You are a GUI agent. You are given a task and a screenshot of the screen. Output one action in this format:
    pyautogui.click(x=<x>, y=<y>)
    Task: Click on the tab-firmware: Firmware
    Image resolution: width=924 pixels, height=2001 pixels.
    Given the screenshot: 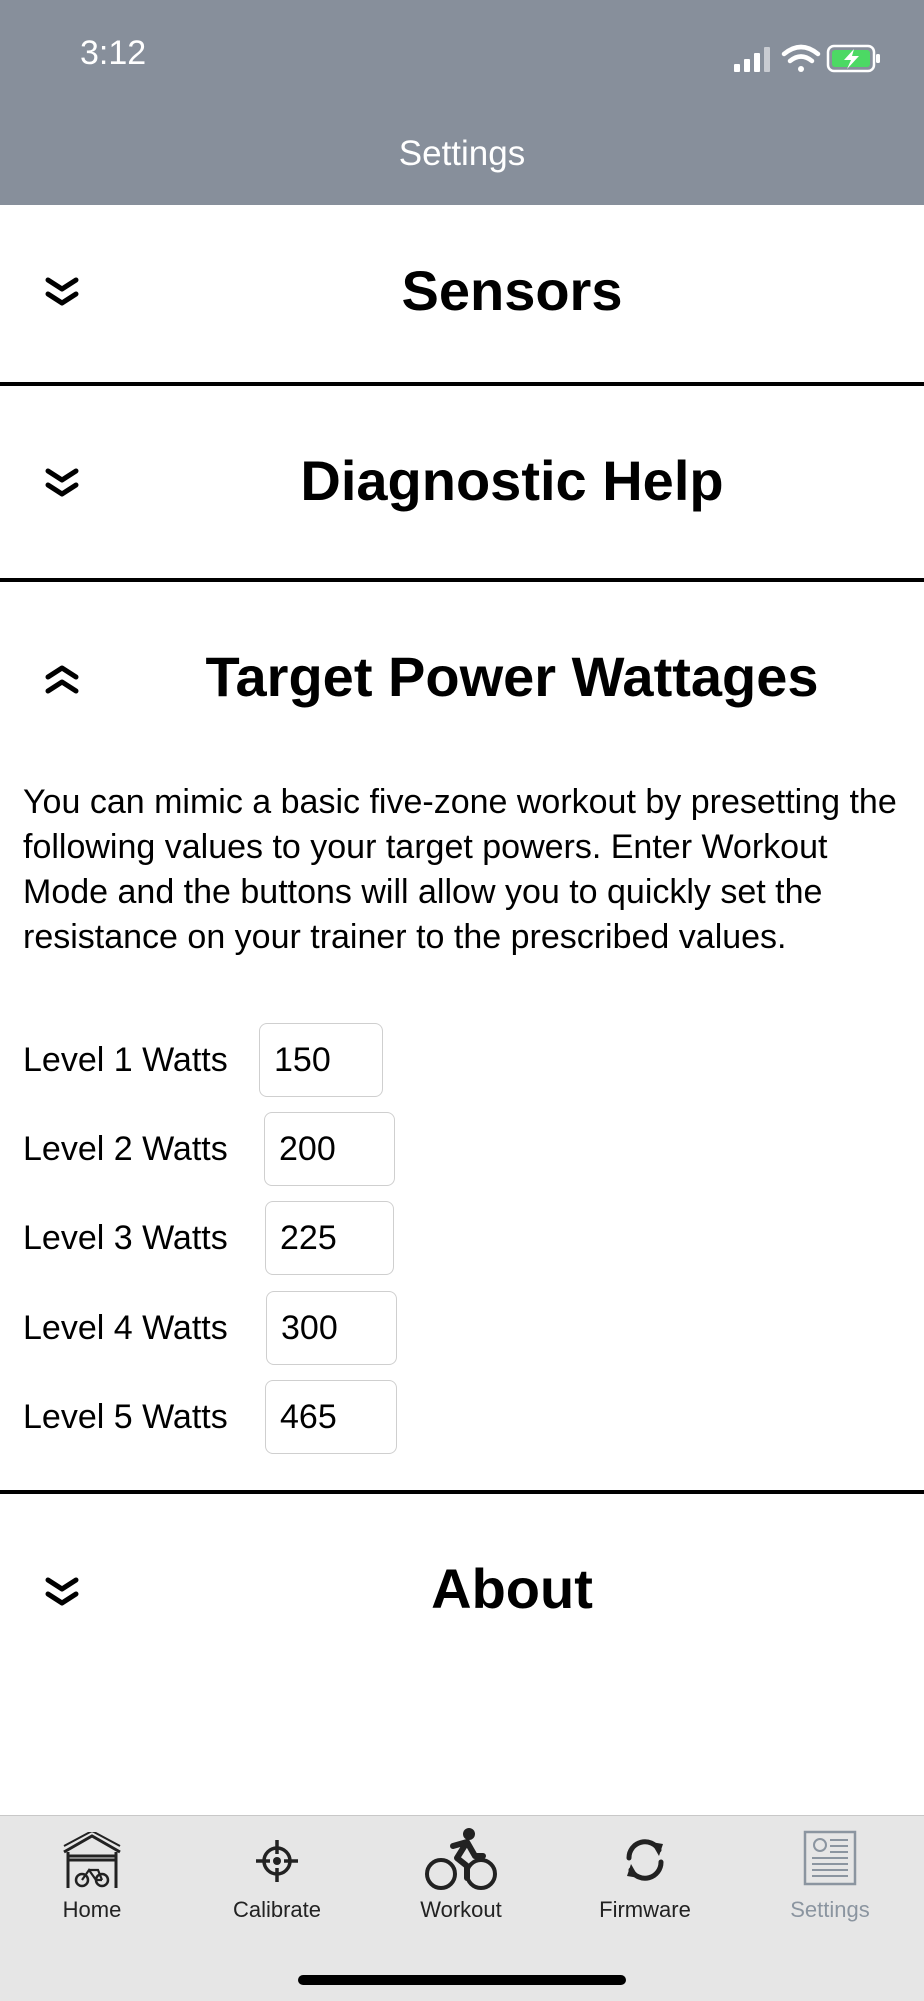 What is the action you would take?
    pyautogui.click(x=645, y=1876)
    